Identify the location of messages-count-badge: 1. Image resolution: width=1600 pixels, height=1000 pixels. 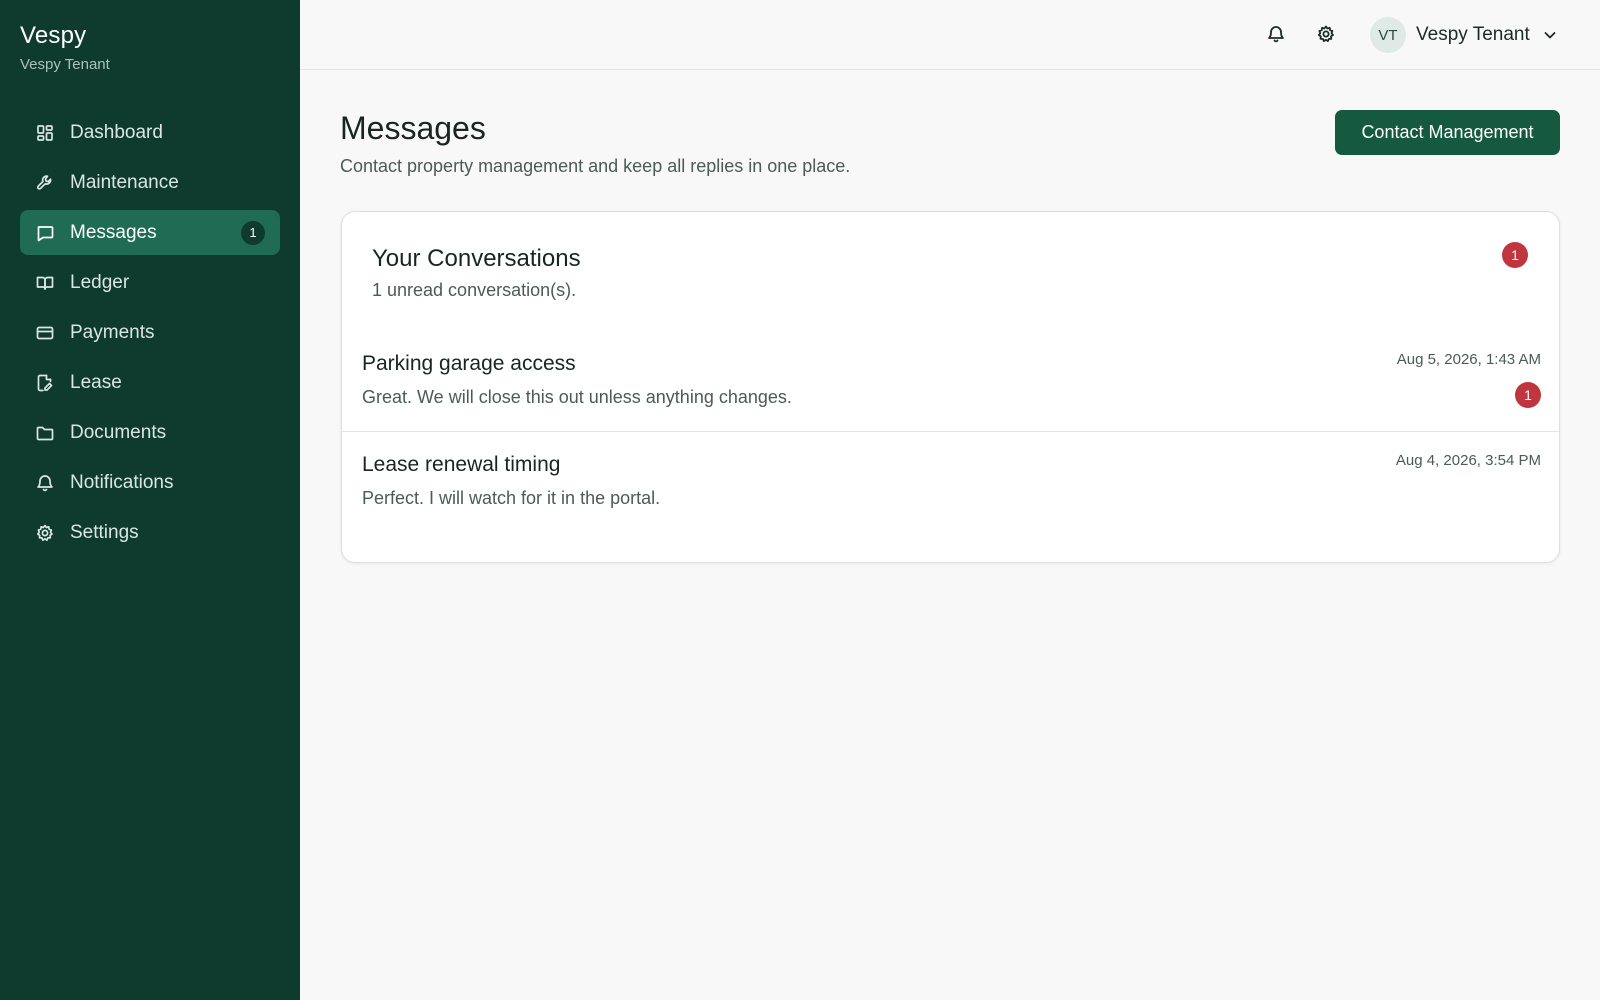
(253, 232).